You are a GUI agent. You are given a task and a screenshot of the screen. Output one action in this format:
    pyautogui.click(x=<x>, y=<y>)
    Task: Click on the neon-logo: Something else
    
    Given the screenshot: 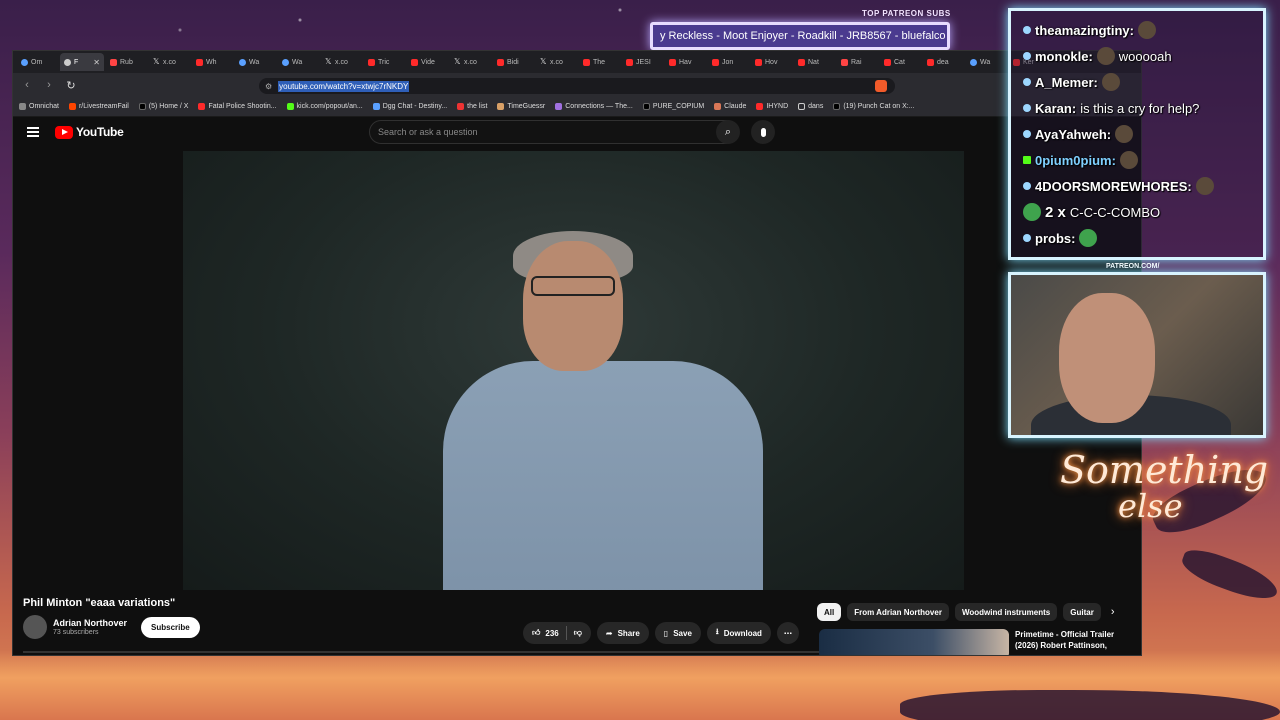 What is the action you would take?
    pyautogui.click(x=1164, y=488)
    